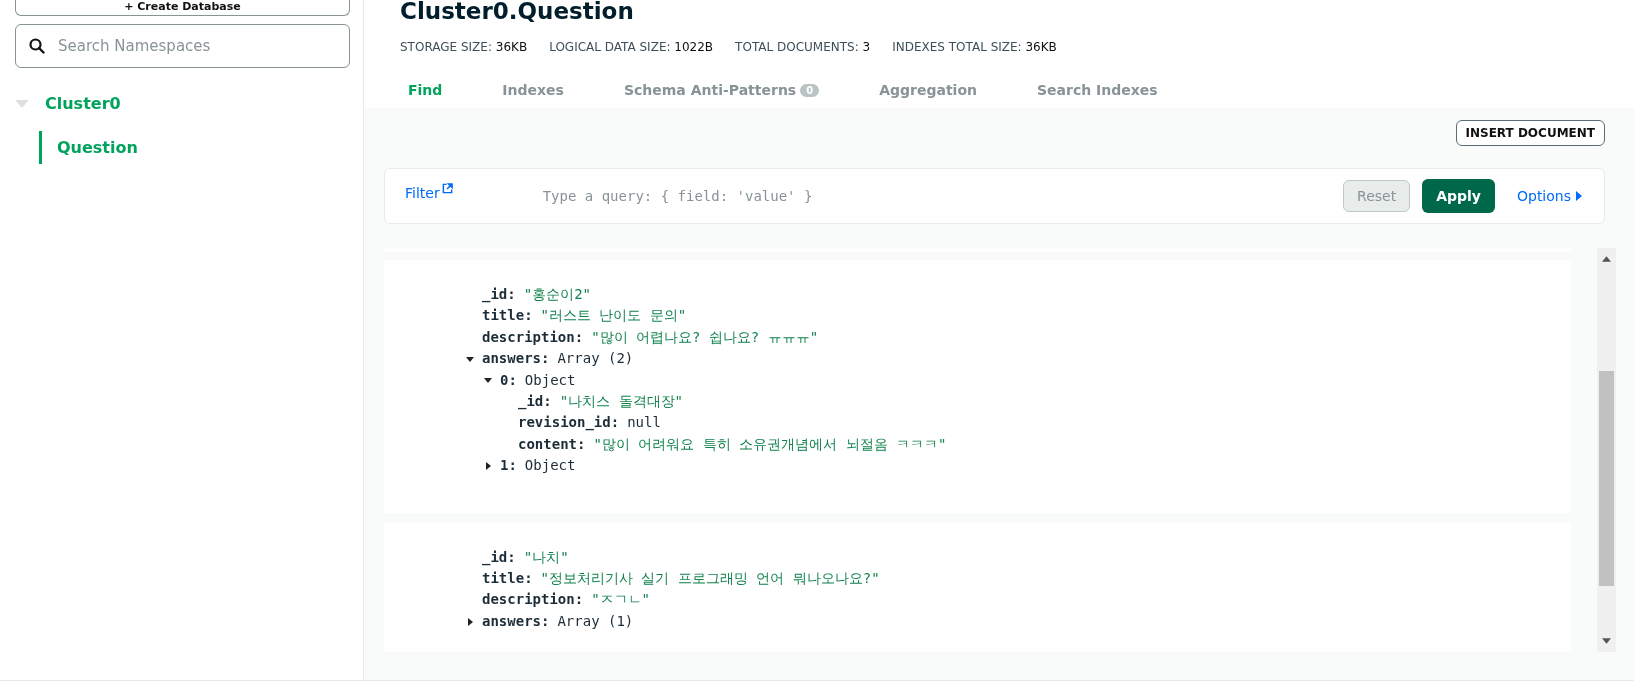 The image size is (1634, 688). Describe the element at coordinates (803, 47) in the screenshot. I see `stat-text: TOTAL DOCUMENTS: 3` at that location.